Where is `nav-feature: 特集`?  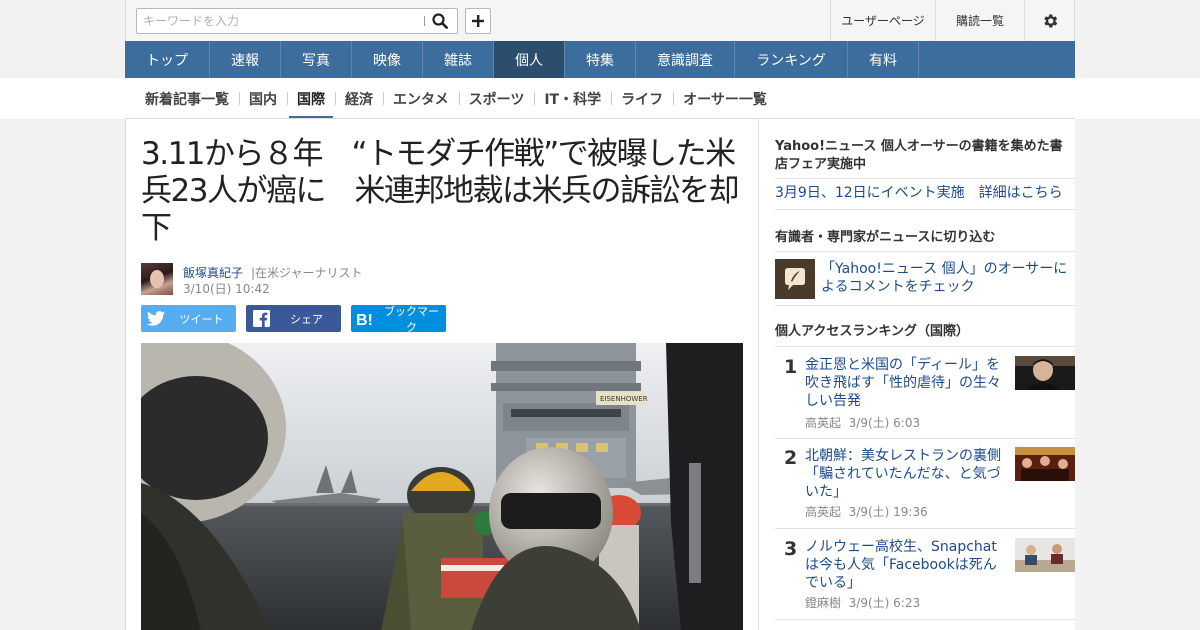 nav-feature: 特集 is located at coordinates (600, 59).